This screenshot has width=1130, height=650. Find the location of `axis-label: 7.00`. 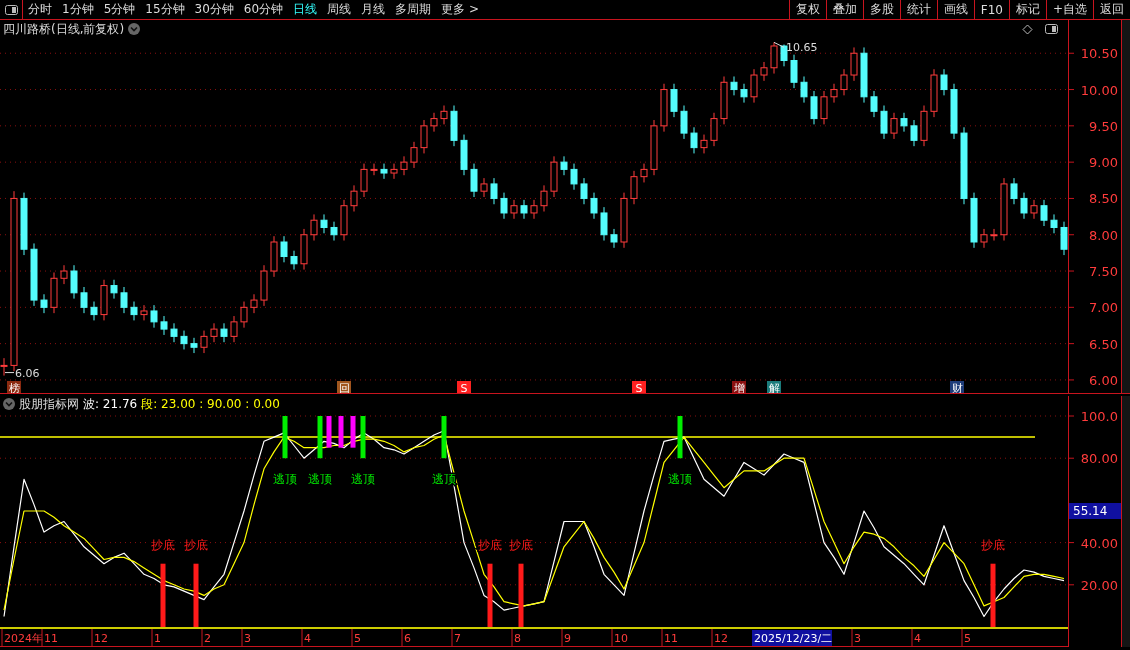

axis-label: 7.00 is located at coordinates (1103, 308).